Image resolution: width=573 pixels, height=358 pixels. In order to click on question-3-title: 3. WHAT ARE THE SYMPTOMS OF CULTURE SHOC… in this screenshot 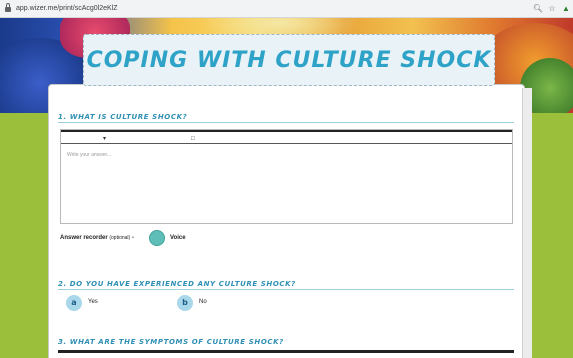, I will do `click(171, 342)`.